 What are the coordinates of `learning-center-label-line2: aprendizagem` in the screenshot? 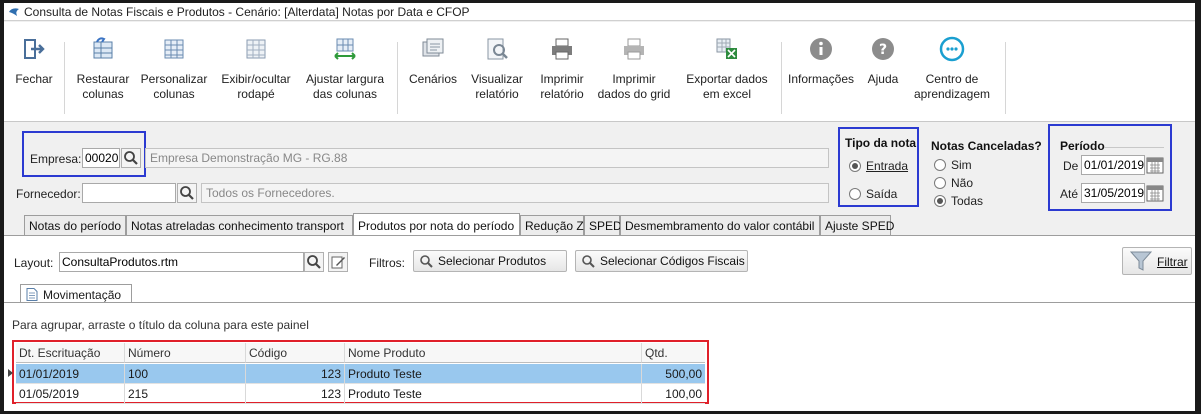 It's located at (952, 94).